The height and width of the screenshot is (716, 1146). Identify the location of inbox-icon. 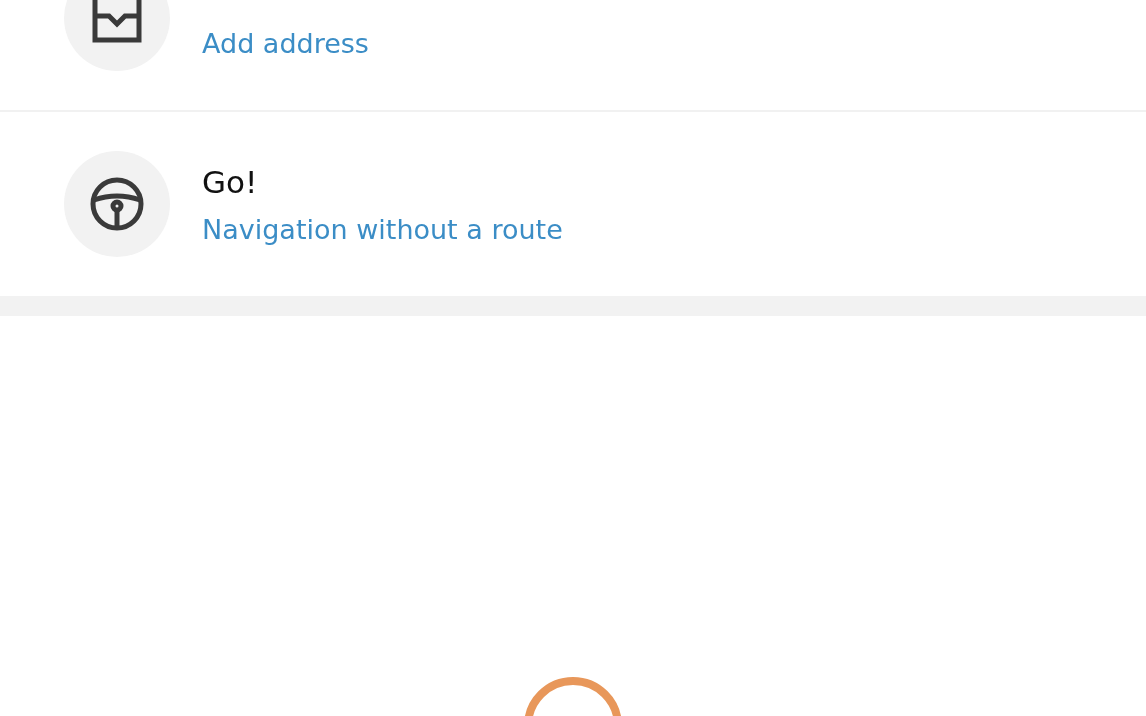
(117, 22).